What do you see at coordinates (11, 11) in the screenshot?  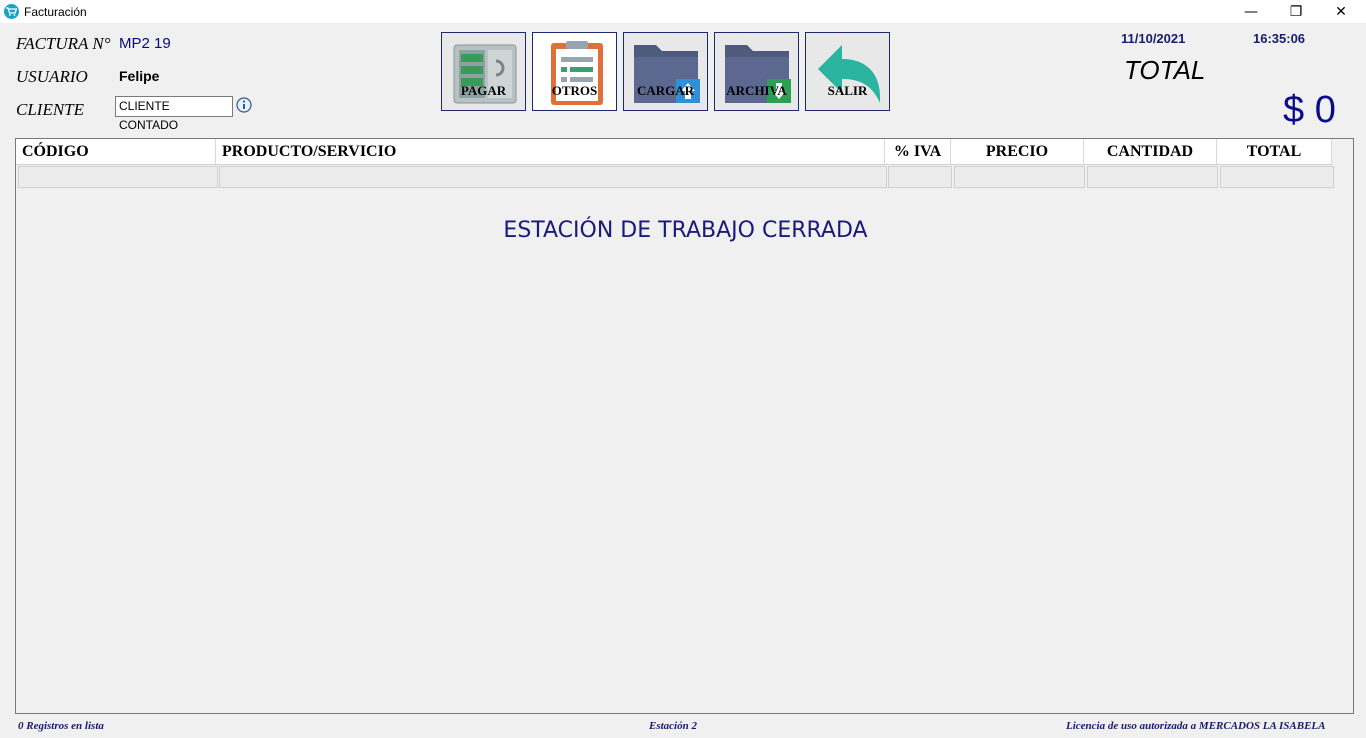 I see `cart-icon` at bounding box center [11, 11].